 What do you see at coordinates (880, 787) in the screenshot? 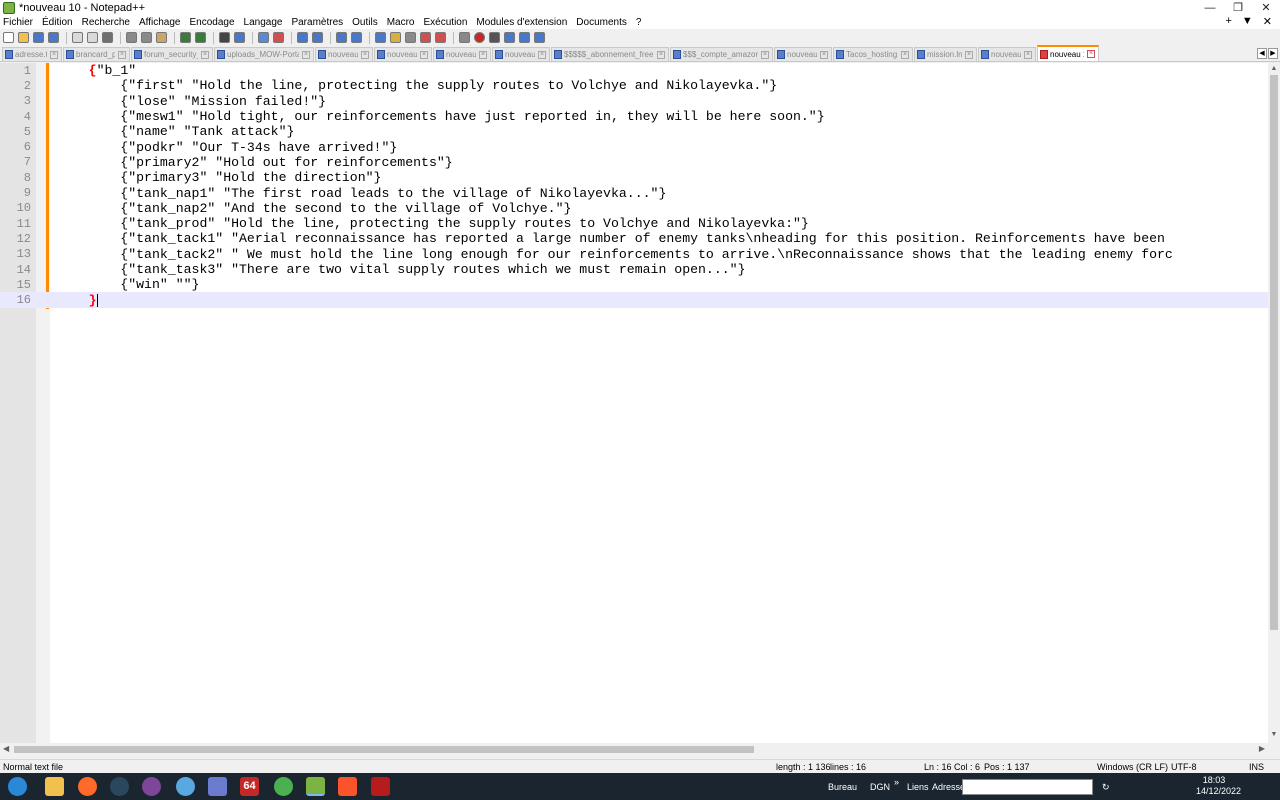
I see `user-label: DGN` at bounding box center [880, 787].